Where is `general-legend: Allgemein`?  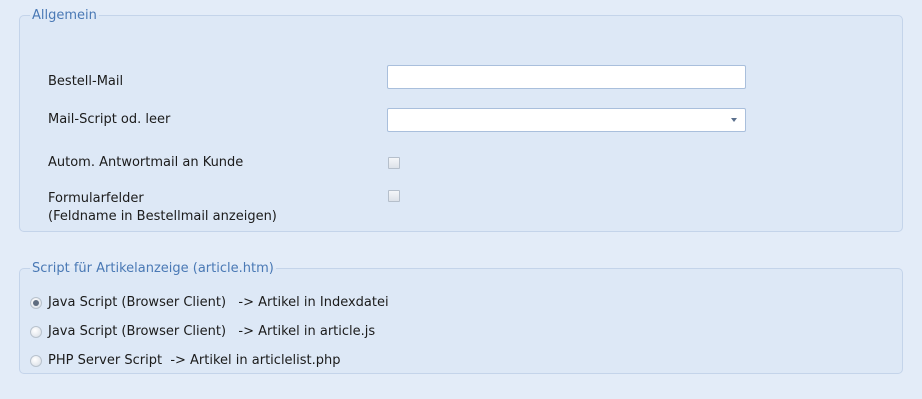 general-legend: Allgemein is located at coordinates (64, 15).